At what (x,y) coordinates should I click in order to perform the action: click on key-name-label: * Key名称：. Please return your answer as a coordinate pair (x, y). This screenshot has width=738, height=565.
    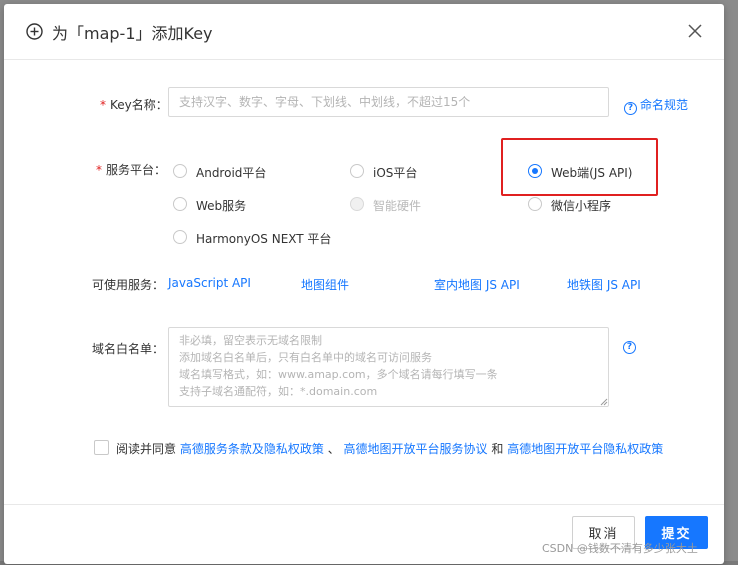
    Looking at the image, I should click on (134, 104).